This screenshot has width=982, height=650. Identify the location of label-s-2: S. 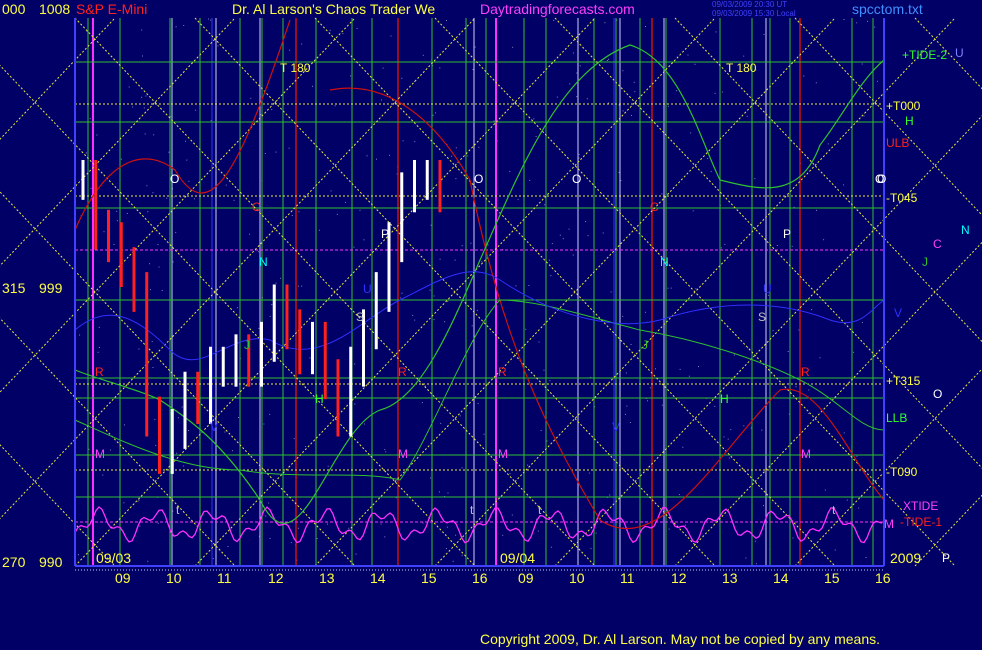
(762, 317).